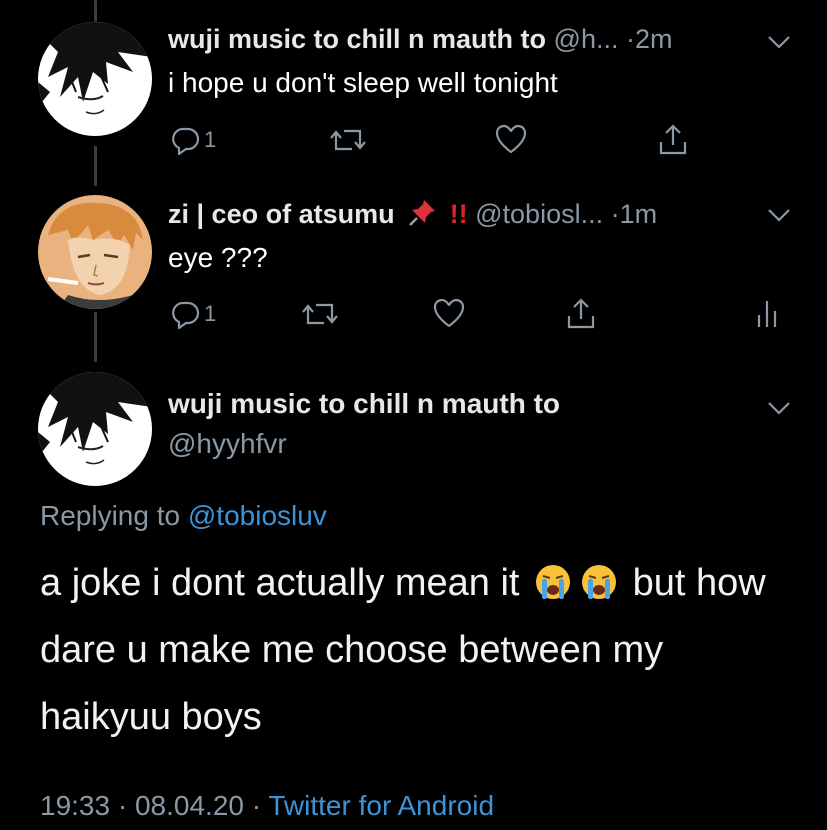  I want to click on avatar-zi, so click(95, 252).